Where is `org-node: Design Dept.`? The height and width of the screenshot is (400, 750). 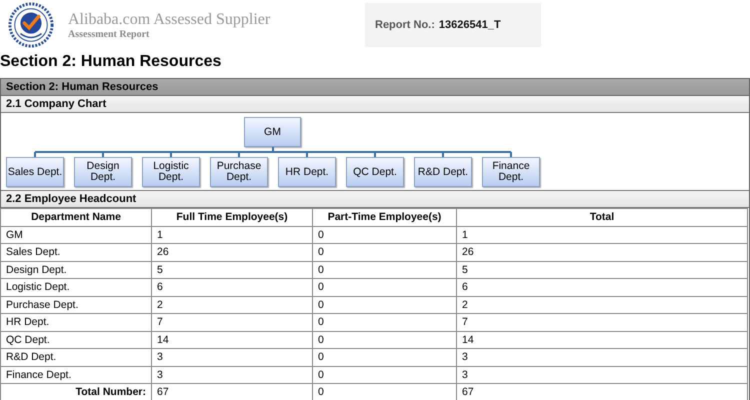 org-node: Design Dept. is located at coordinates (103, 172).